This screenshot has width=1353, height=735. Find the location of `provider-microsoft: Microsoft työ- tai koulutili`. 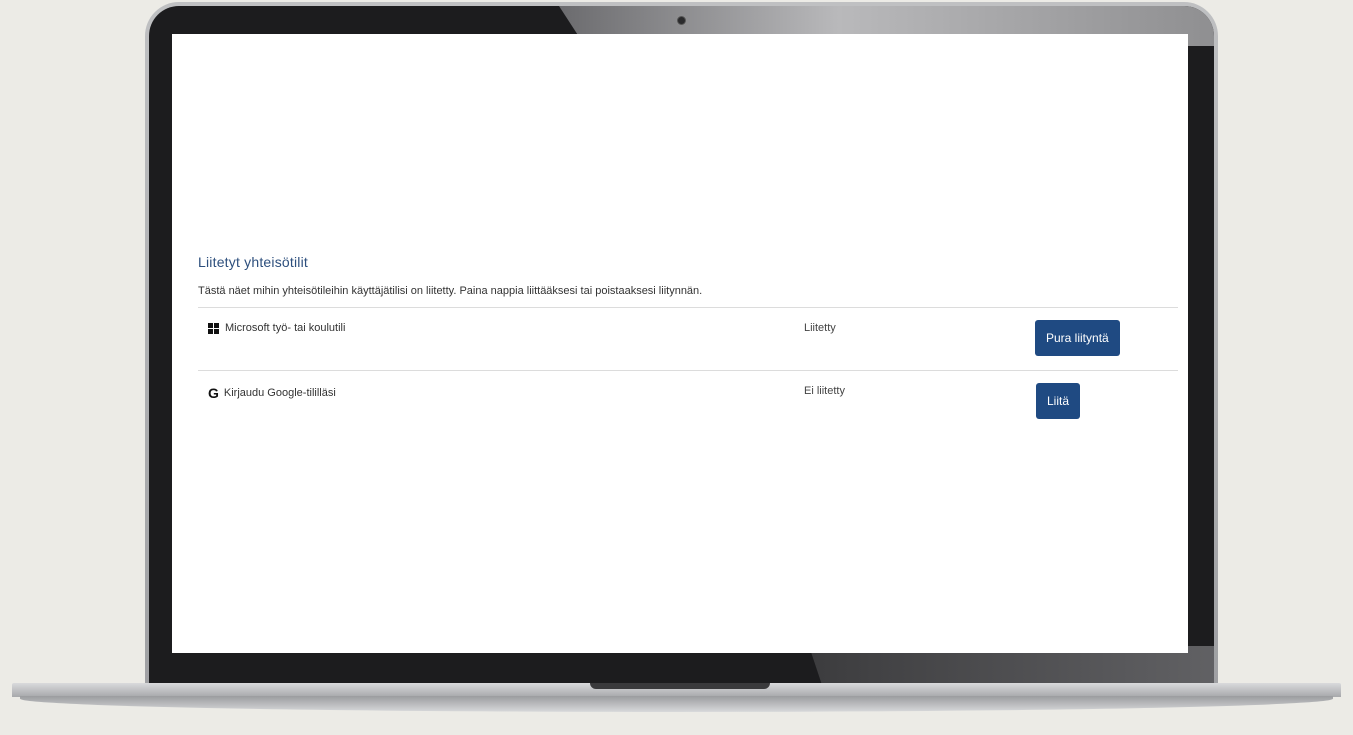

provider-microsoft: Microsoft työ- tai koulutili is located at coordinates (276, 328).